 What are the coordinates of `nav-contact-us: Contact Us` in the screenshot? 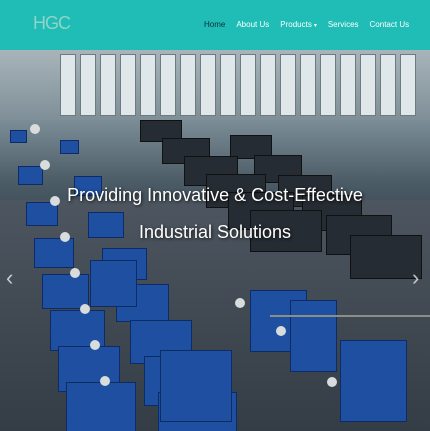 It's located at (390, 24).